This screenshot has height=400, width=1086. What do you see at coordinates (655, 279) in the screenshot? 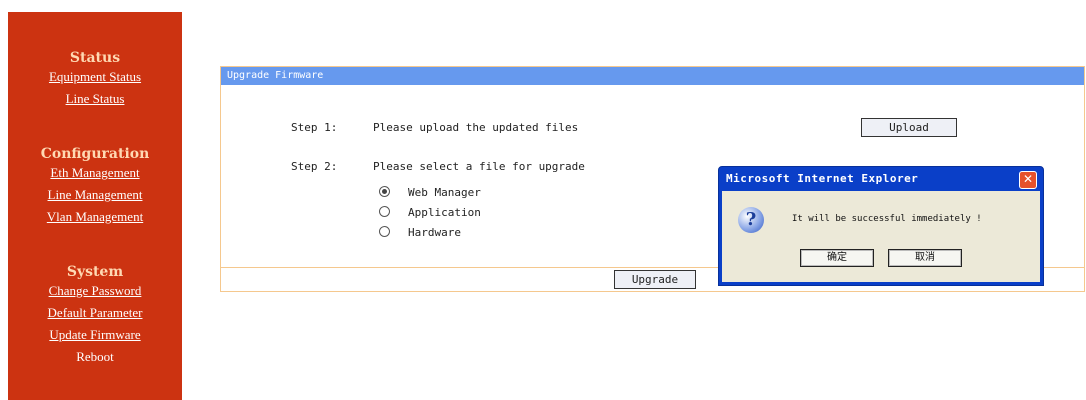
I see `upgrade-button: Upgrade` at bounding box center [655, 279].